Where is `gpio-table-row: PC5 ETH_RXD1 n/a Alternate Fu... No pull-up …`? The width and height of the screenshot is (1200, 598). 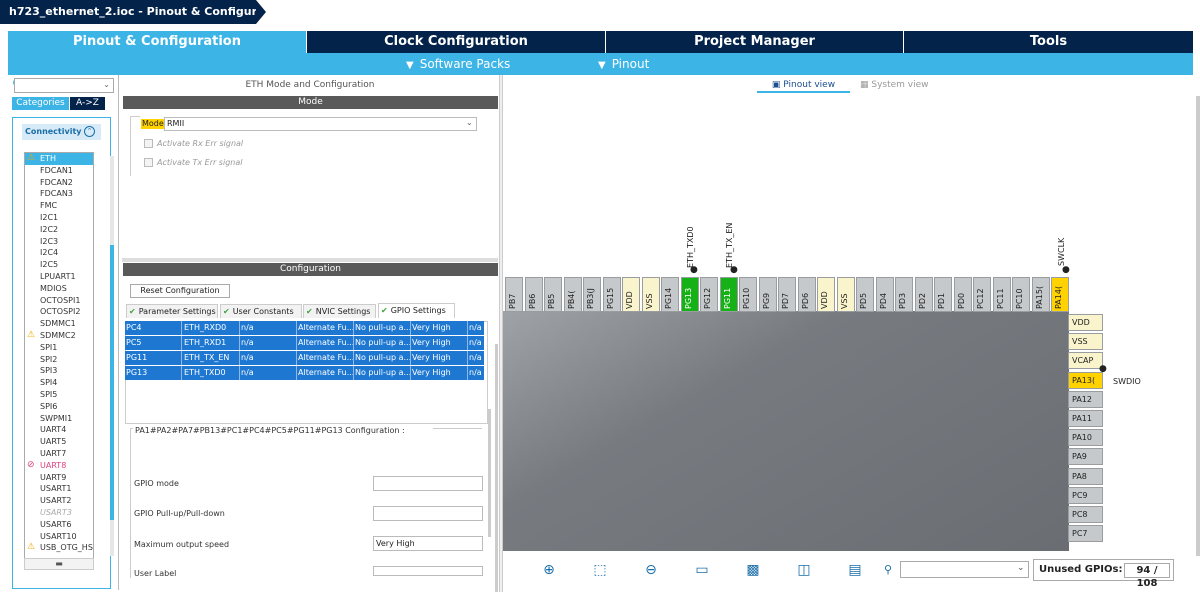 gpio-table-row: PC5 ETH_RXD1 n/a Alternate Fu... No pull-up … is located at coordinates (304, 343).